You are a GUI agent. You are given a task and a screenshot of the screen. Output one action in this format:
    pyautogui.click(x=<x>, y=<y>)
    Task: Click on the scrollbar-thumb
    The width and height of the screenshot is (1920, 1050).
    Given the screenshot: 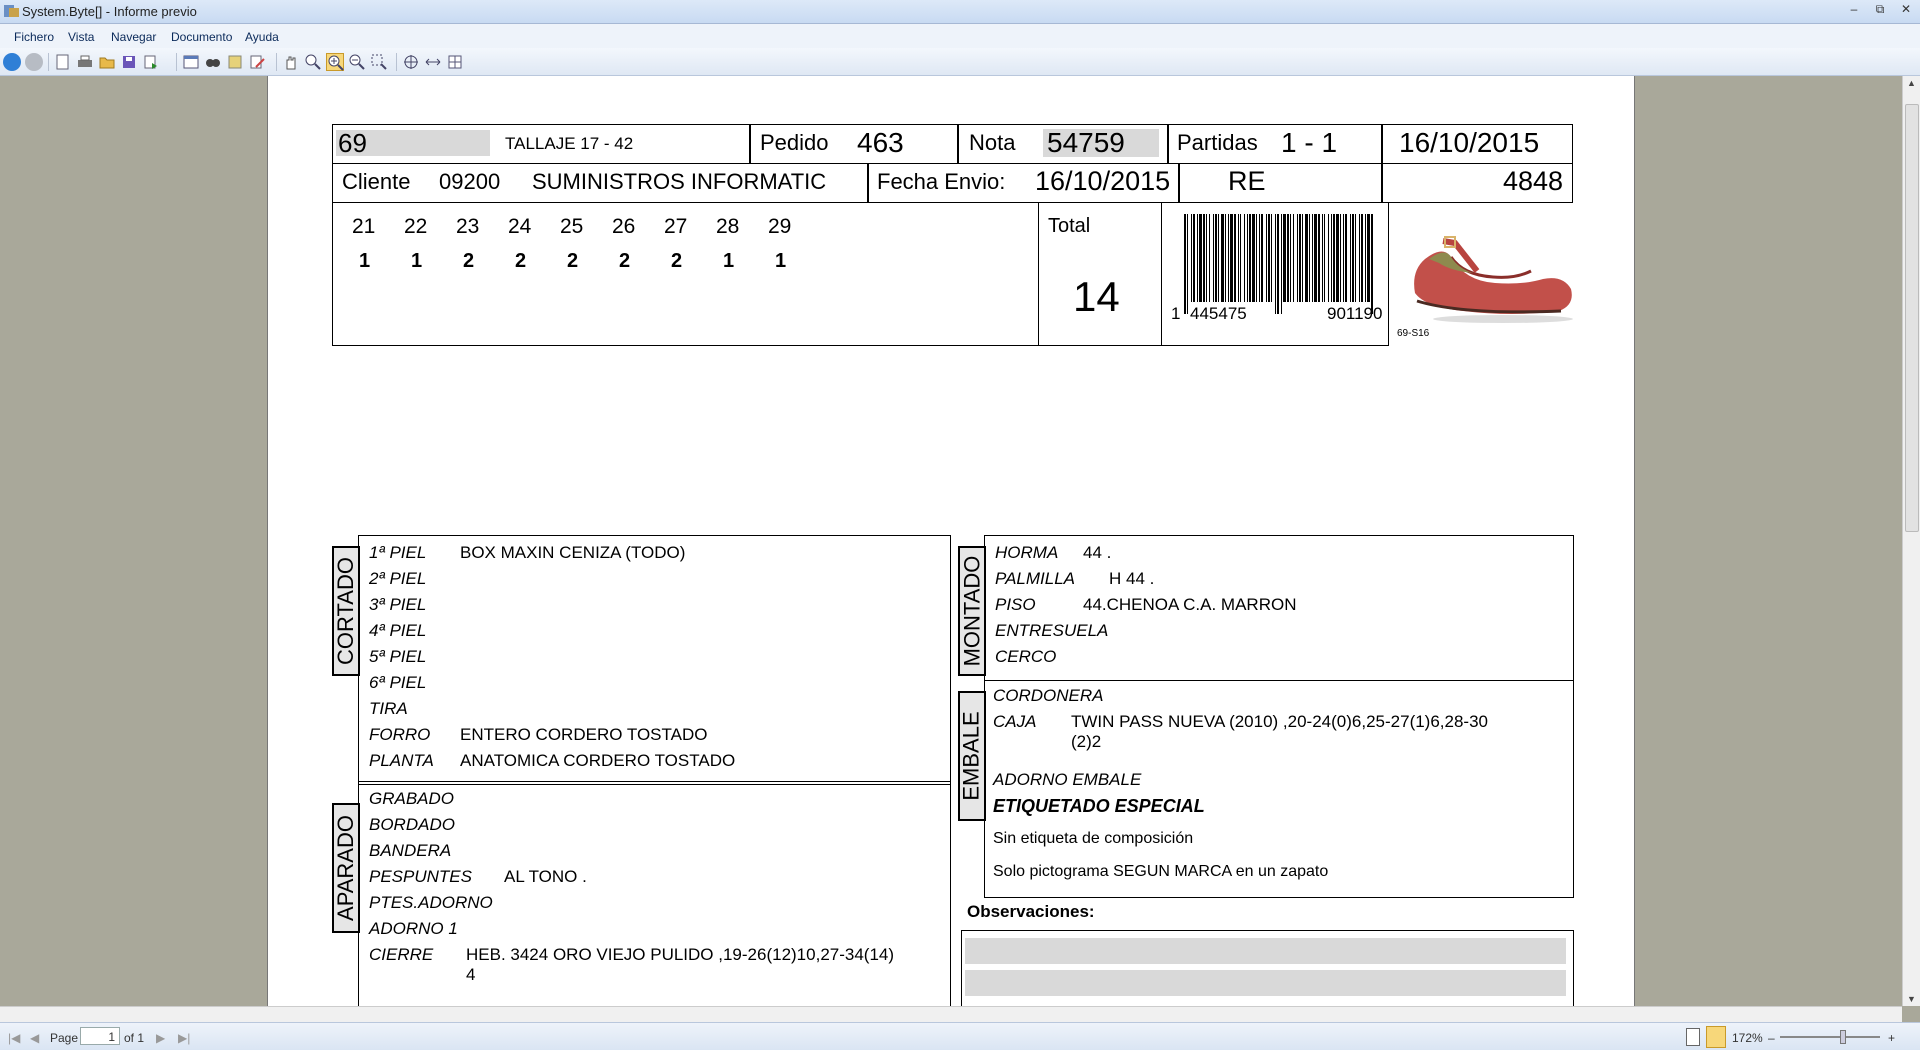 What is the action you would take?
    pyautogui.click(x=1912, y=318)
    